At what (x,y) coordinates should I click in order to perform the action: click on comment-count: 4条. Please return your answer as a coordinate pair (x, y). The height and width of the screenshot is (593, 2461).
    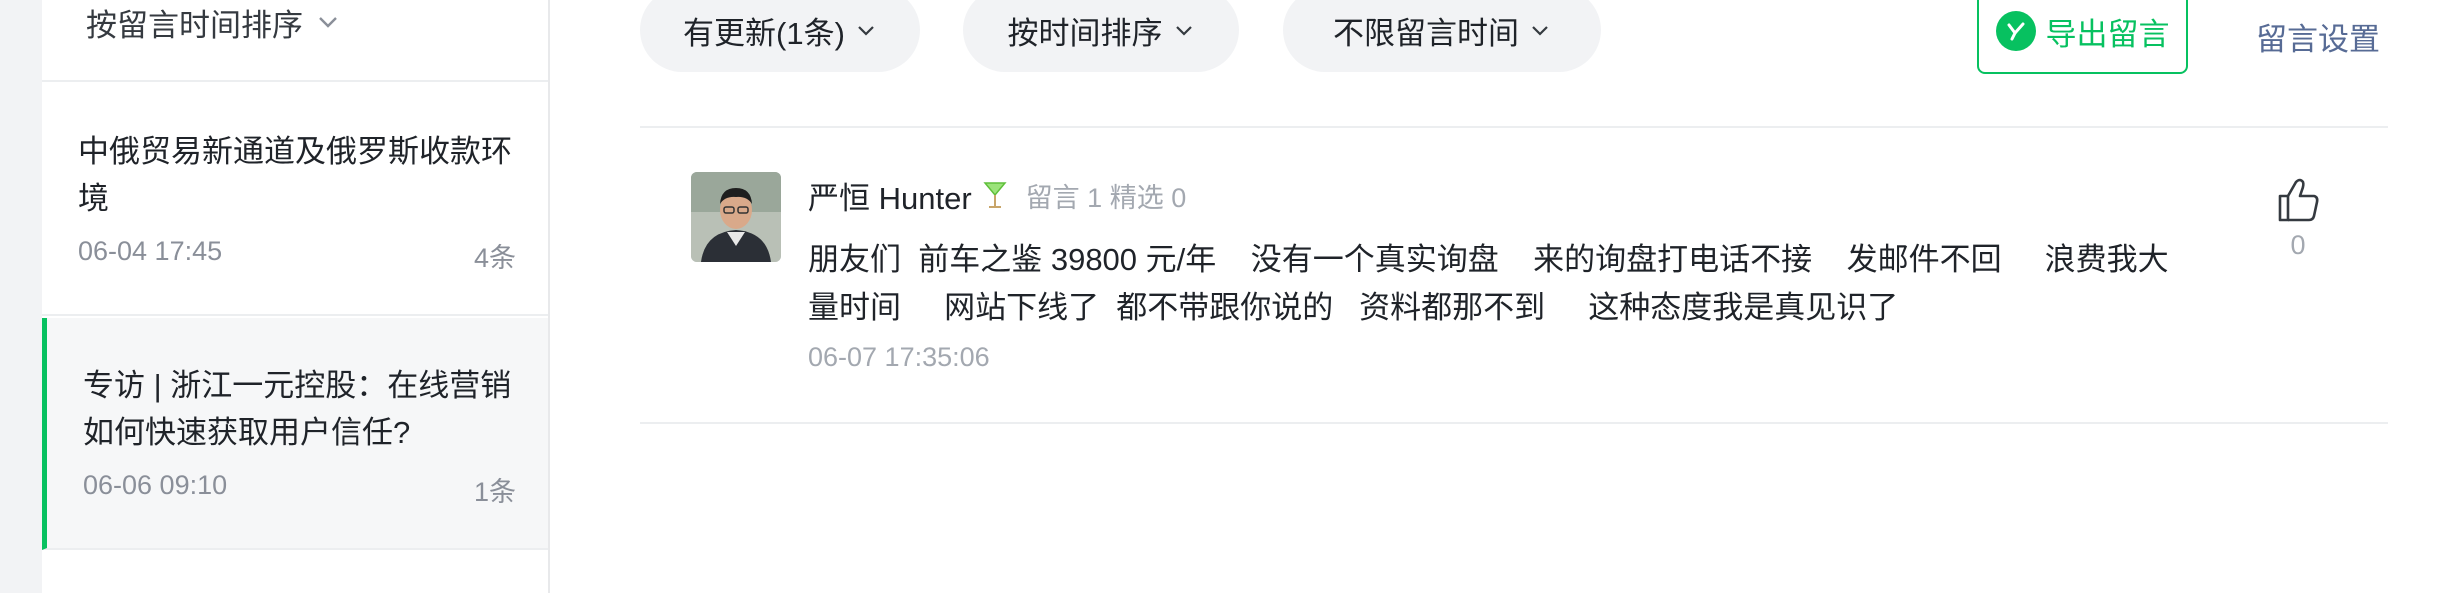
    Looking at the image, I should click on (494, 258).